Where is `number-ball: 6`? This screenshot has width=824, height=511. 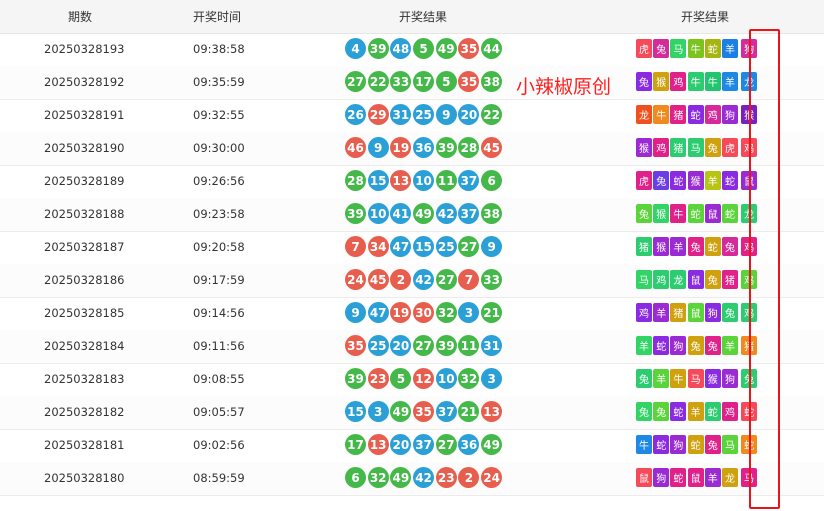
number-ball: 6 is located at coordinates (355, 477).